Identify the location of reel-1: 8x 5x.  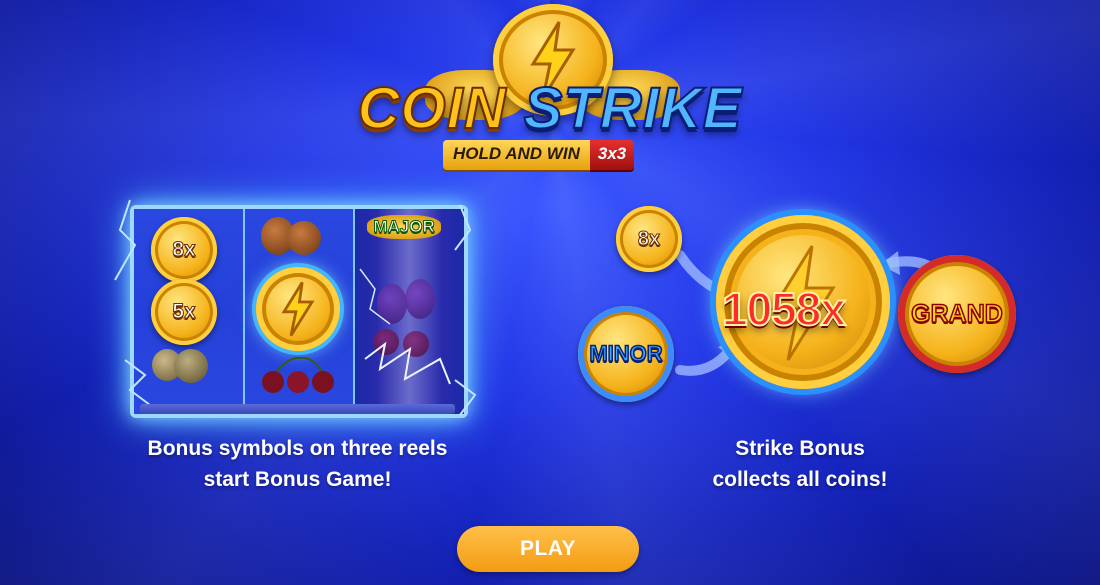
(189, 311).